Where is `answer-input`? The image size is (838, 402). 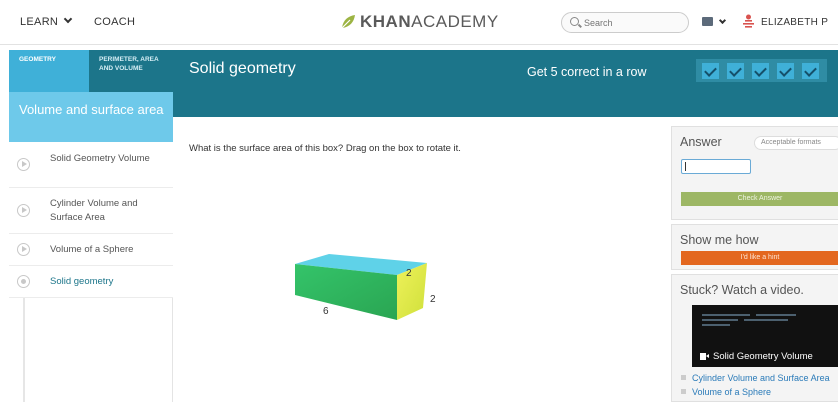 answer-input is located at coordinates (716, 166).